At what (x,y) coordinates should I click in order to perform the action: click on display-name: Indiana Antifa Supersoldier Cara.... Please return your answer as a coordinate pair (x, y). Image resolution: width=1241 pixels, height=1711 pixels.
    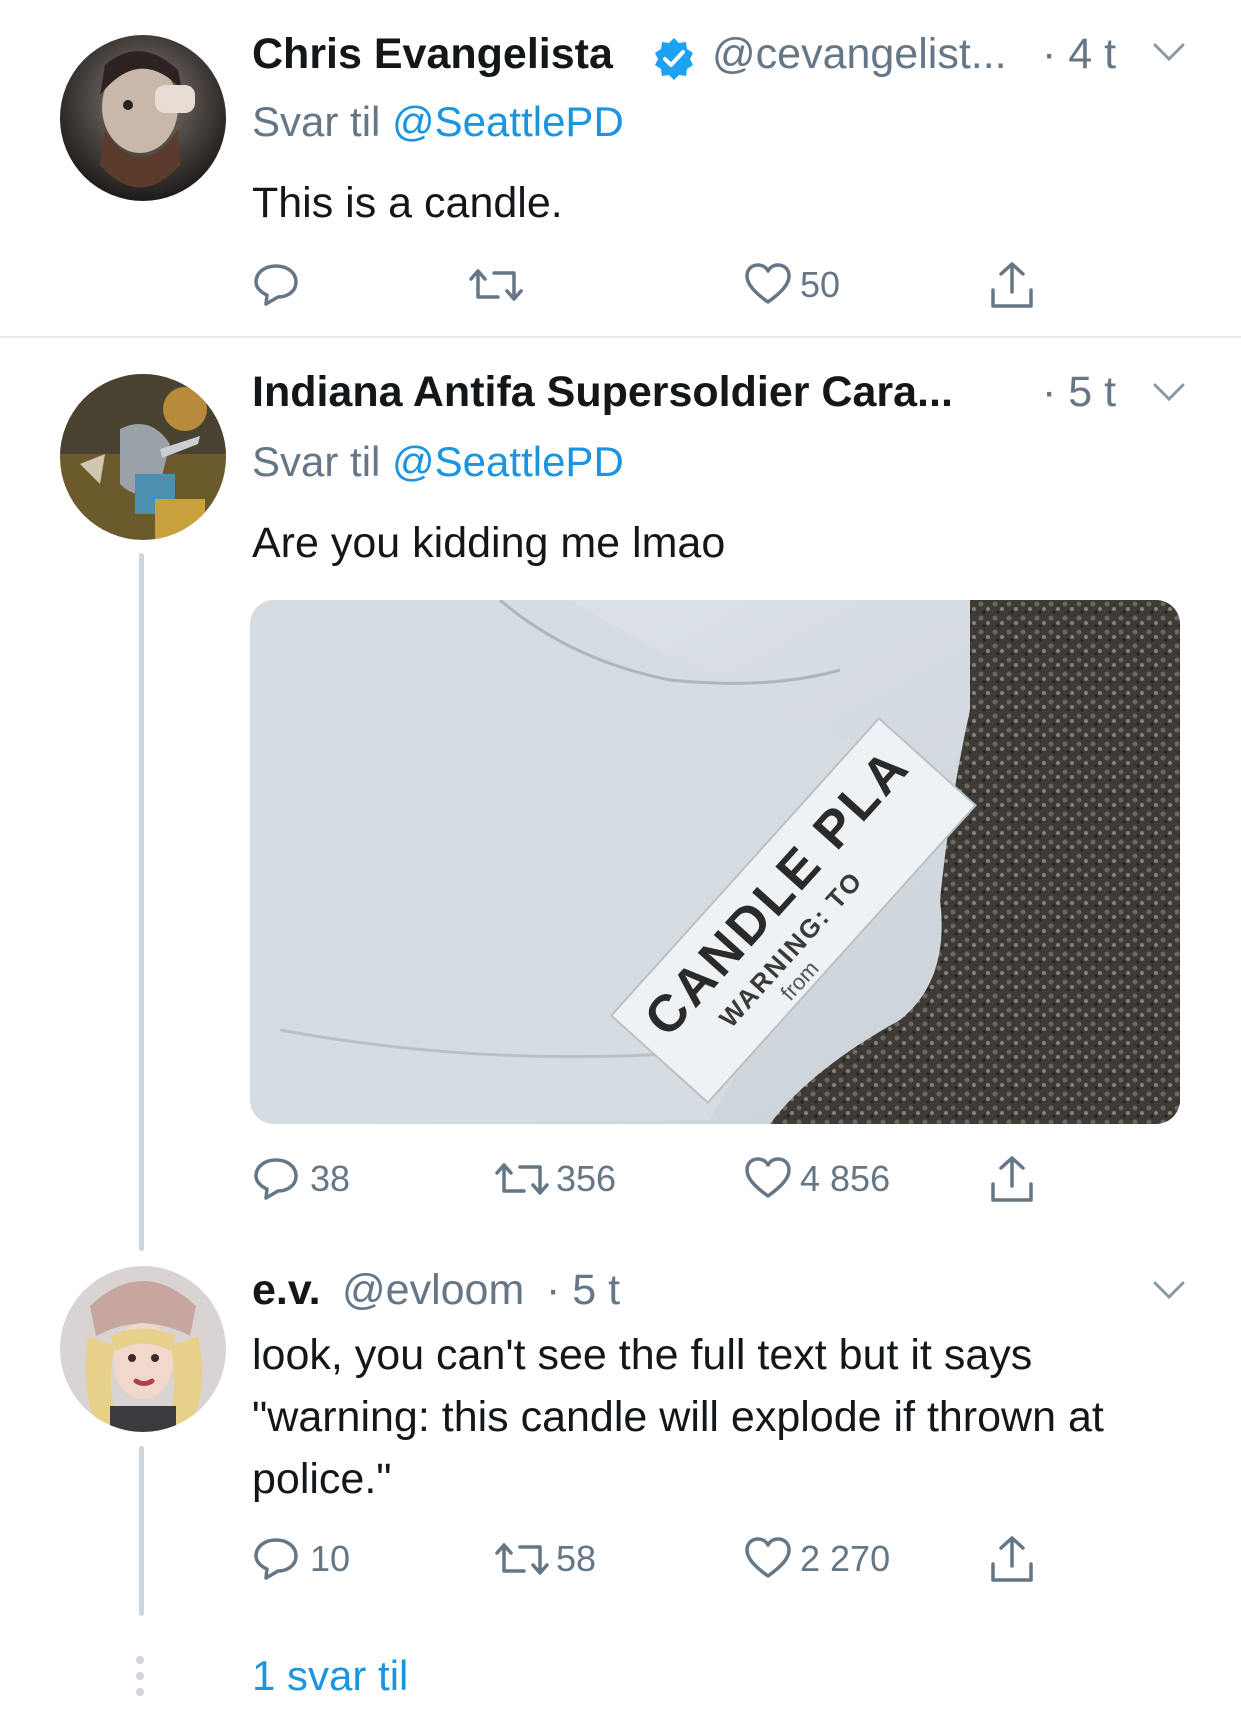
    Looking at the image, I should click on (602, 392).